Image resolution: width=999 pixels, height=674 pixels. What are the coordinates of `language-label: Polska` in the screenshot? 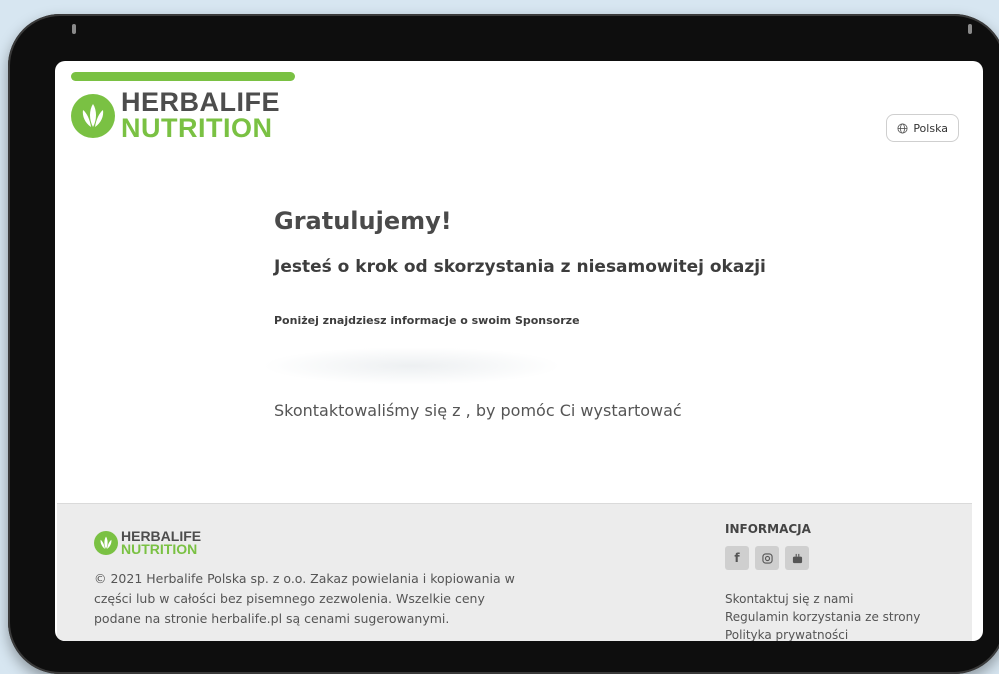 It's located at (930, 128).